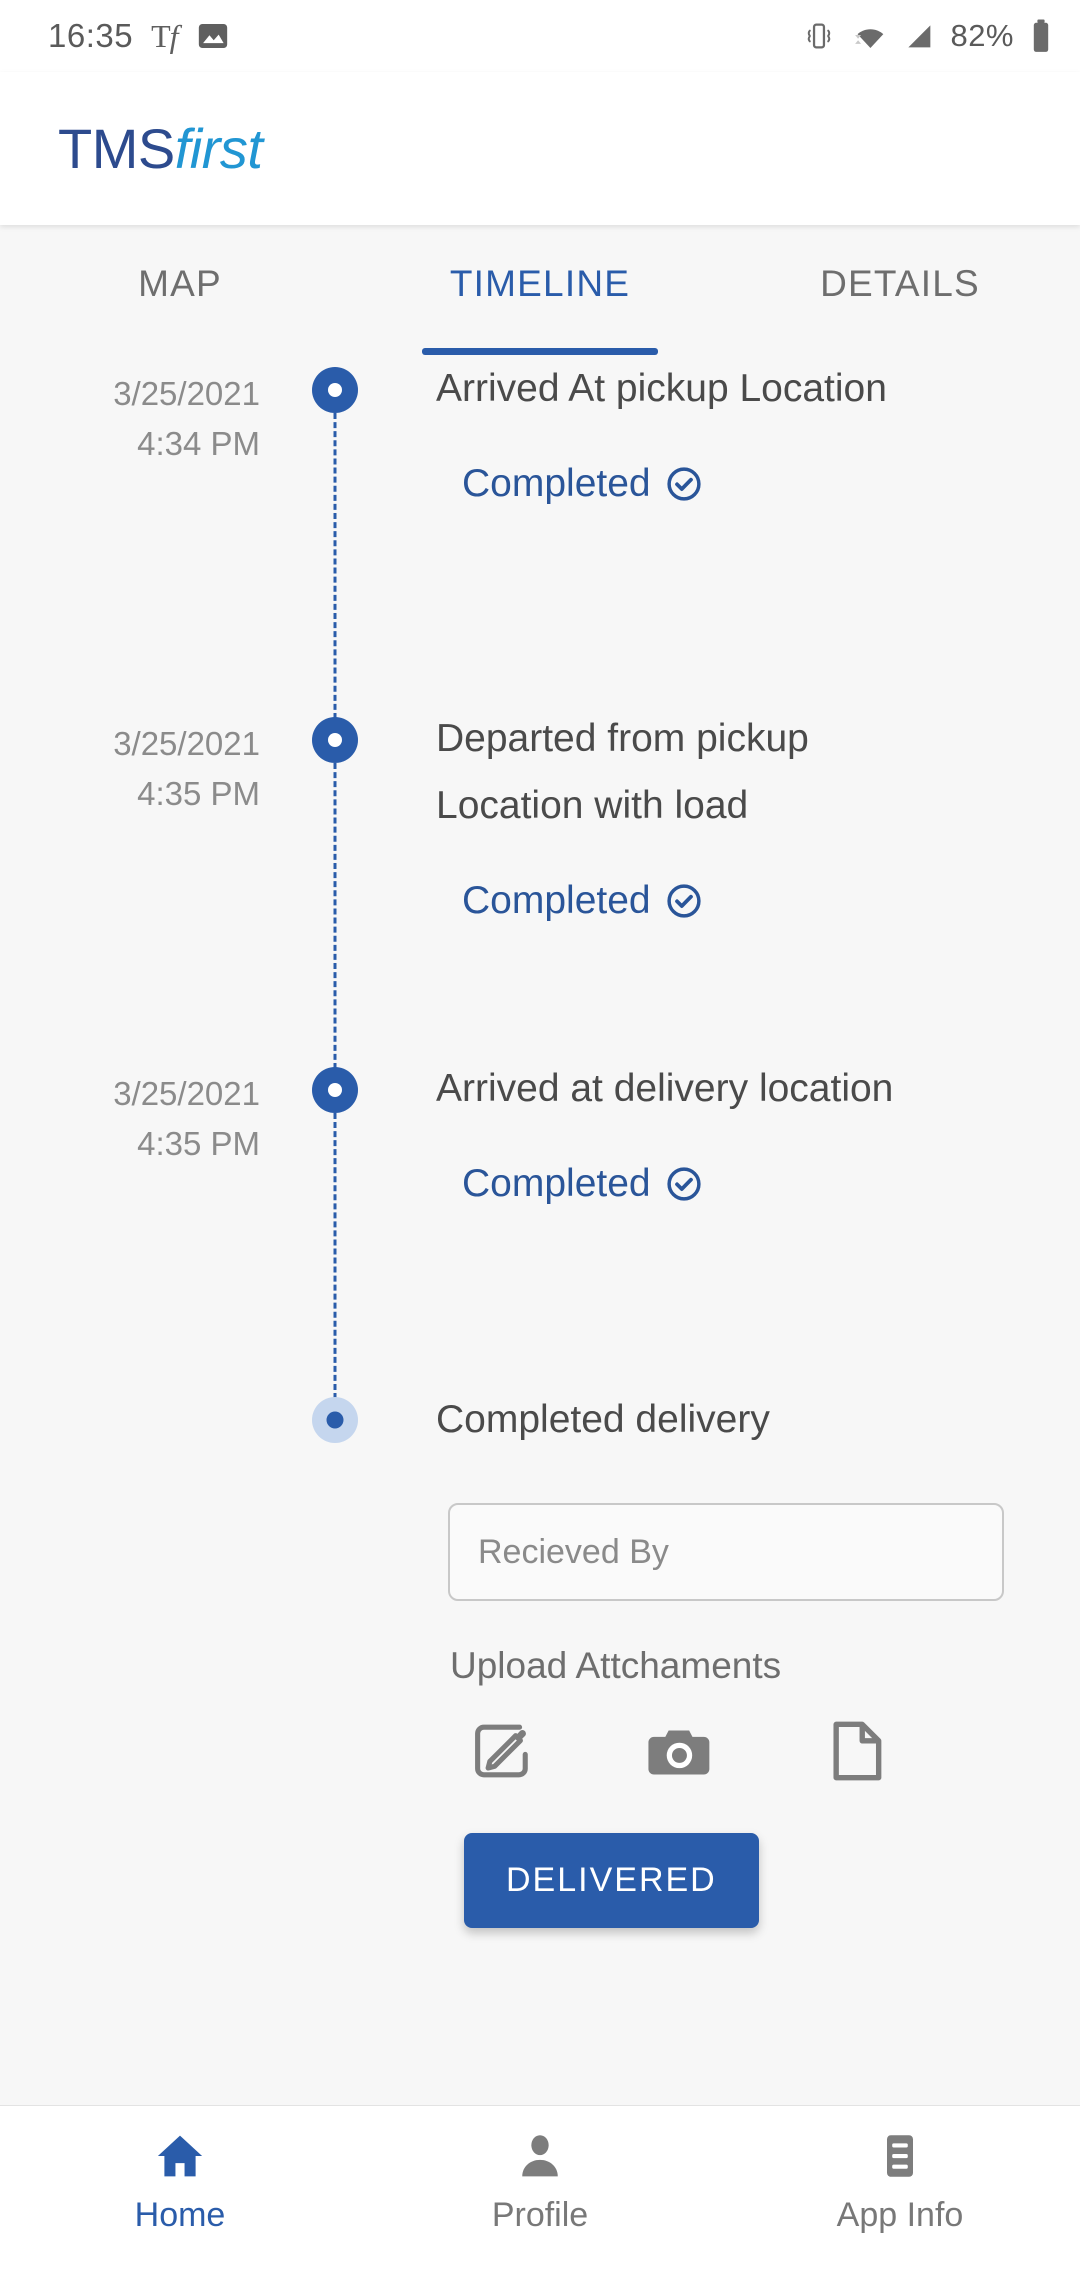 This screenshot has width=1080, height=2280. I want to click on tab-details-label: DETAILS, so click(900, 283).